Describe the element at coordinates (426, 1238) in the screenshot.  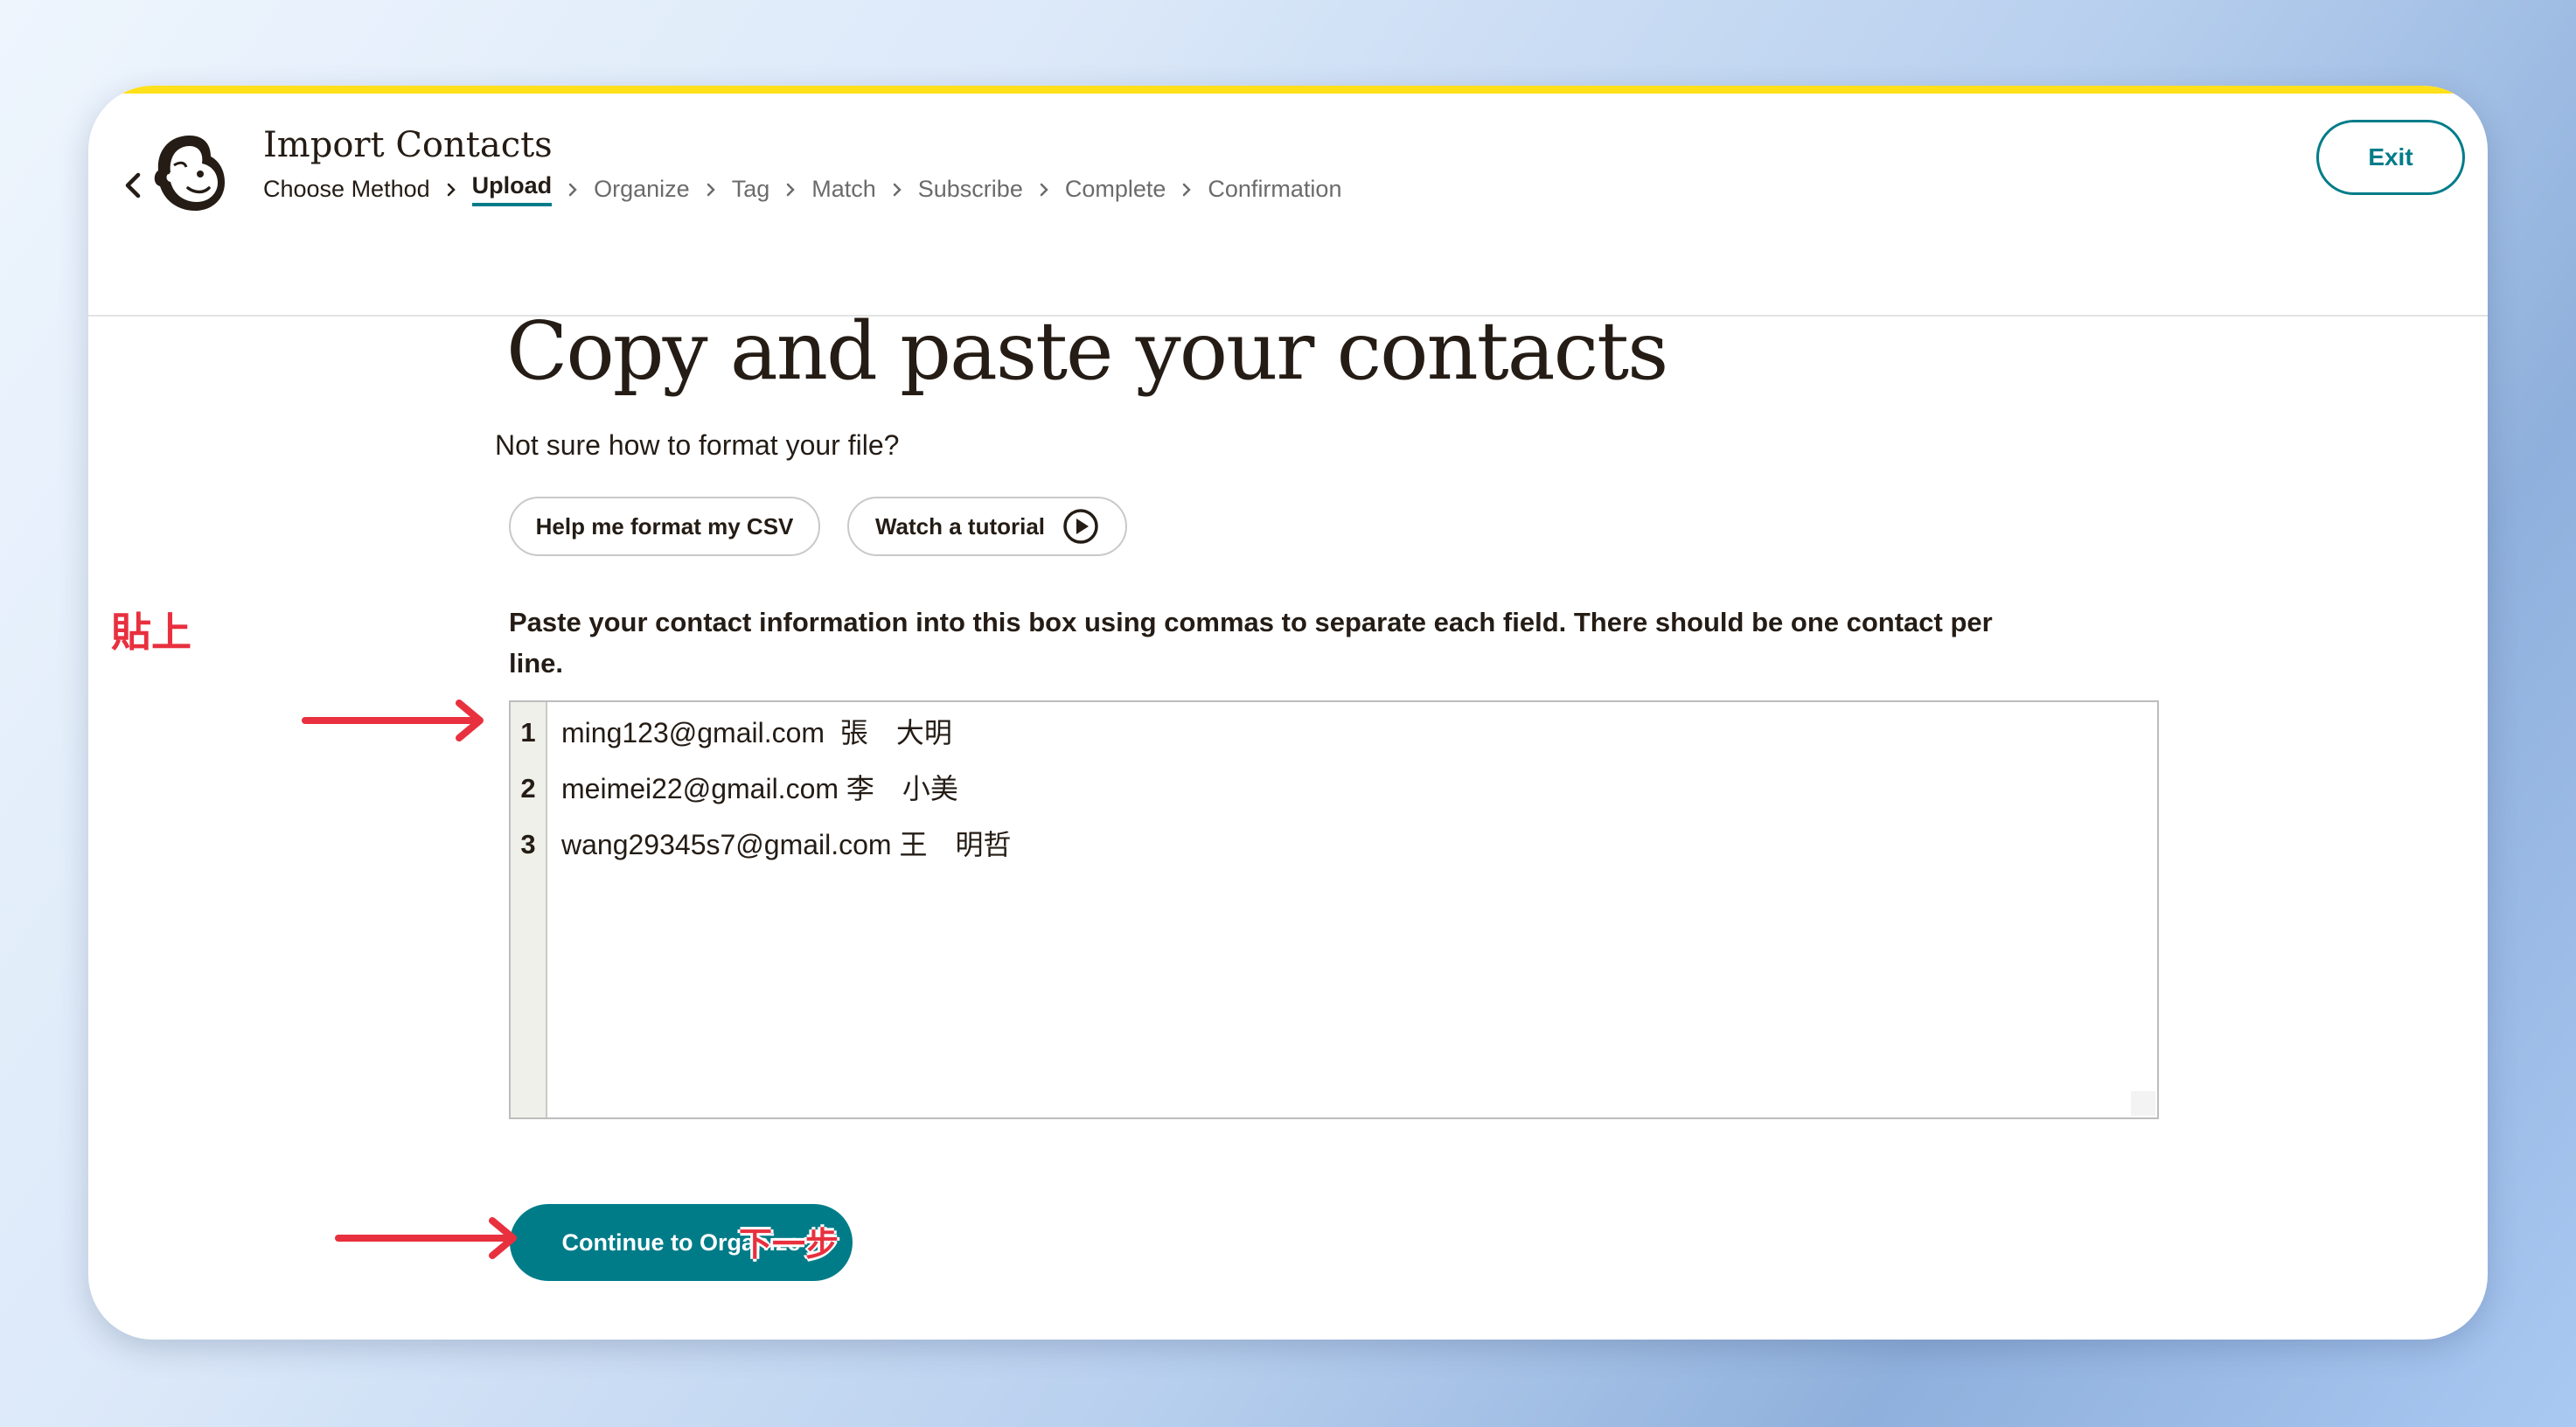
I see `continue-annotation-arrow` at that location.